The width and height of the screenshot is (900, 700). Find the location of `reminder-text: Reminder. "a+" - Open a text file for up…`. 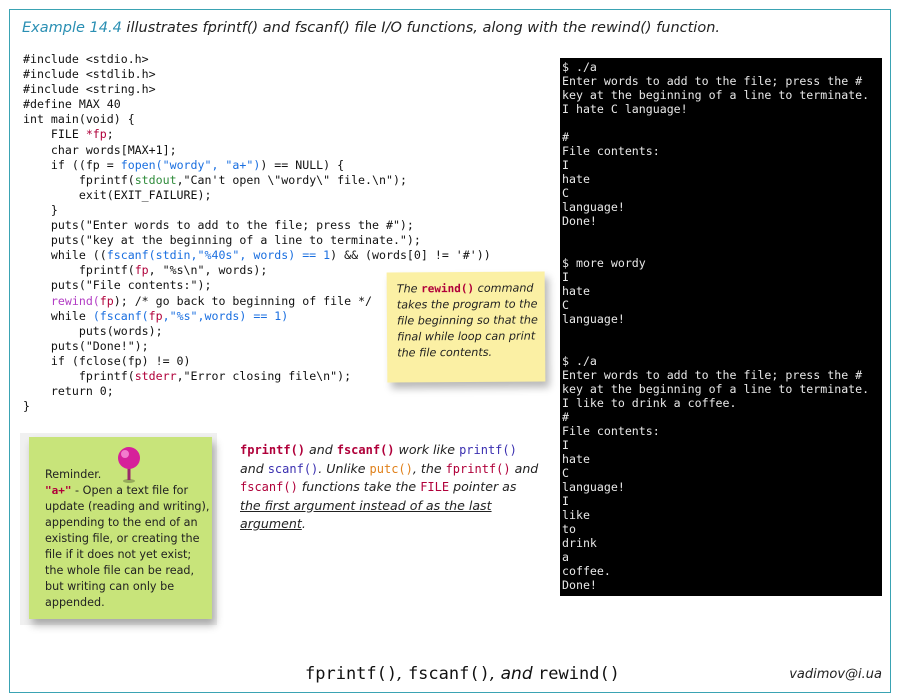

reminder-text: Reminder. "a+" - Open a text file for up… is located at coordinates (127, 539).